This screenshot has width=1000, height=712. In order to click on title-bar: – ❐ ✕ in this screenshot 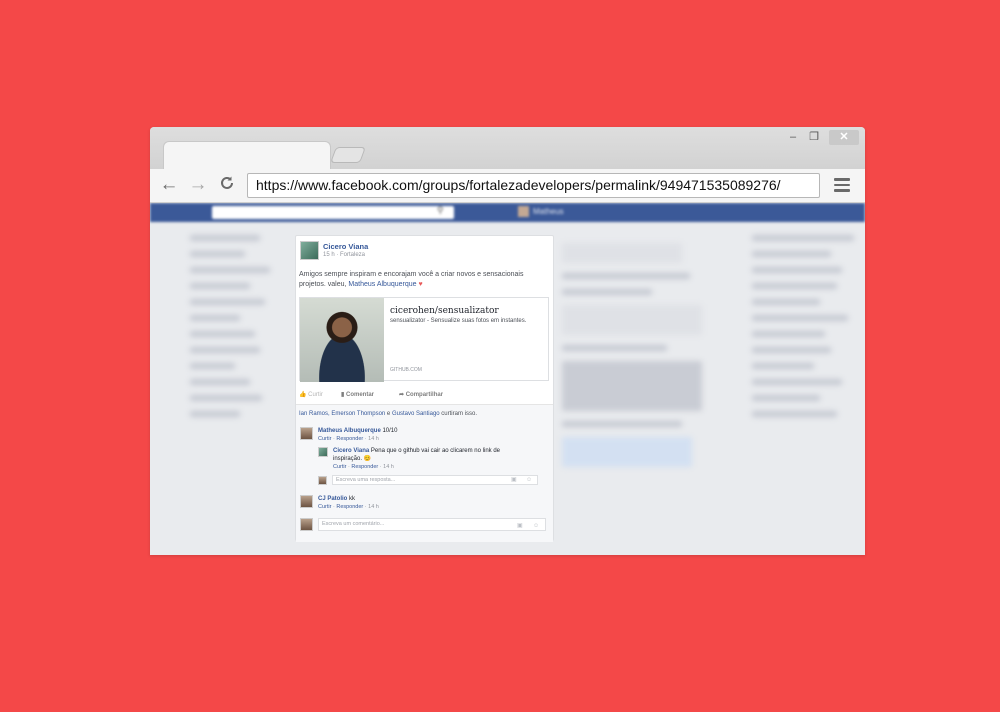, I will do `click(507, 148)`.